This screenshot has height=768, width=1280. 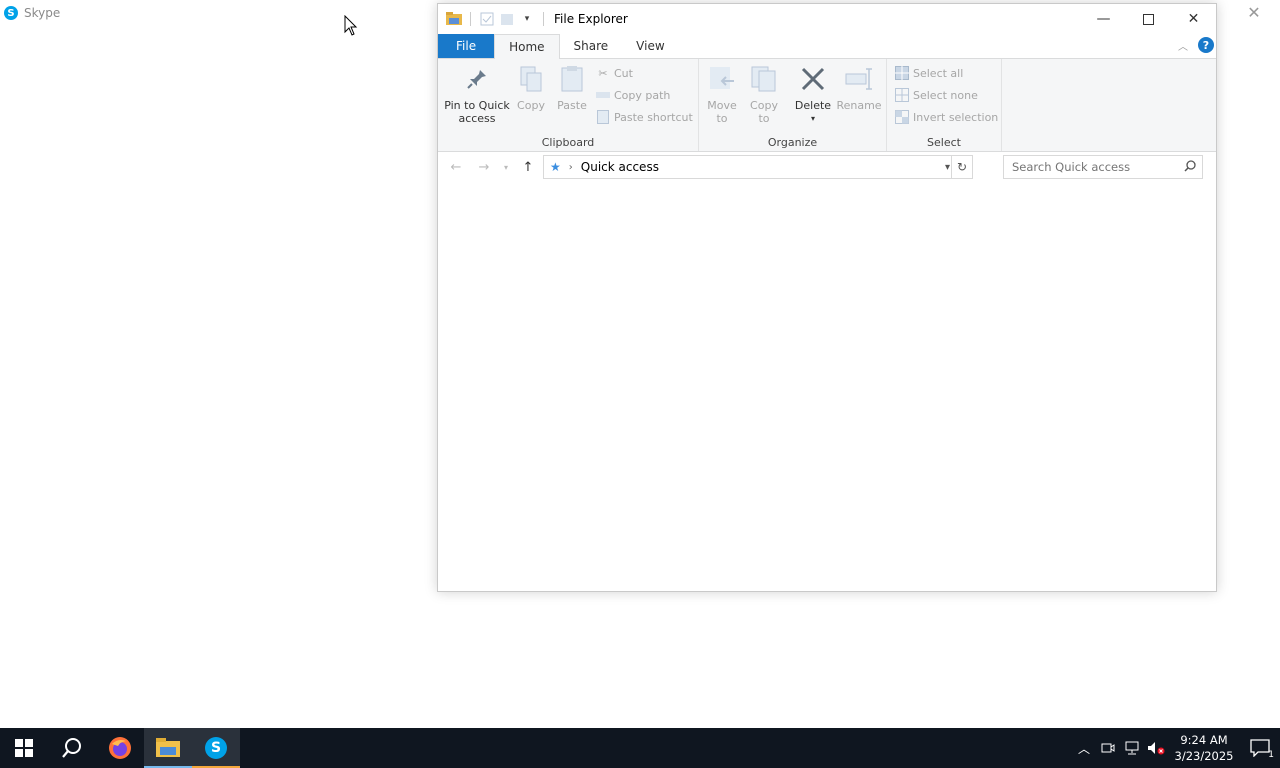 I want to click on file-explorer-taskbar-button, so click(x=168, y=748).